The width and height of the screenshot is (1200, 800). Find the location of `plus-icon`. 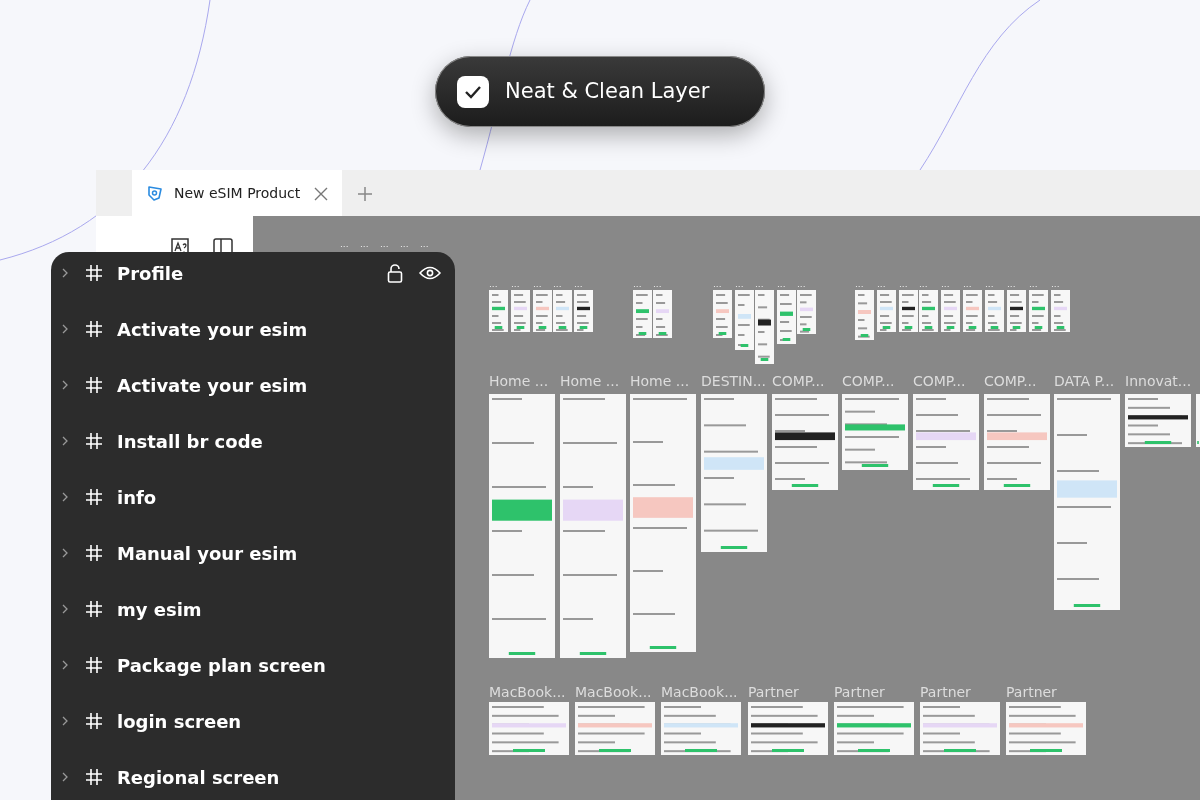

plus-icon is located at coordinates (365, 194).